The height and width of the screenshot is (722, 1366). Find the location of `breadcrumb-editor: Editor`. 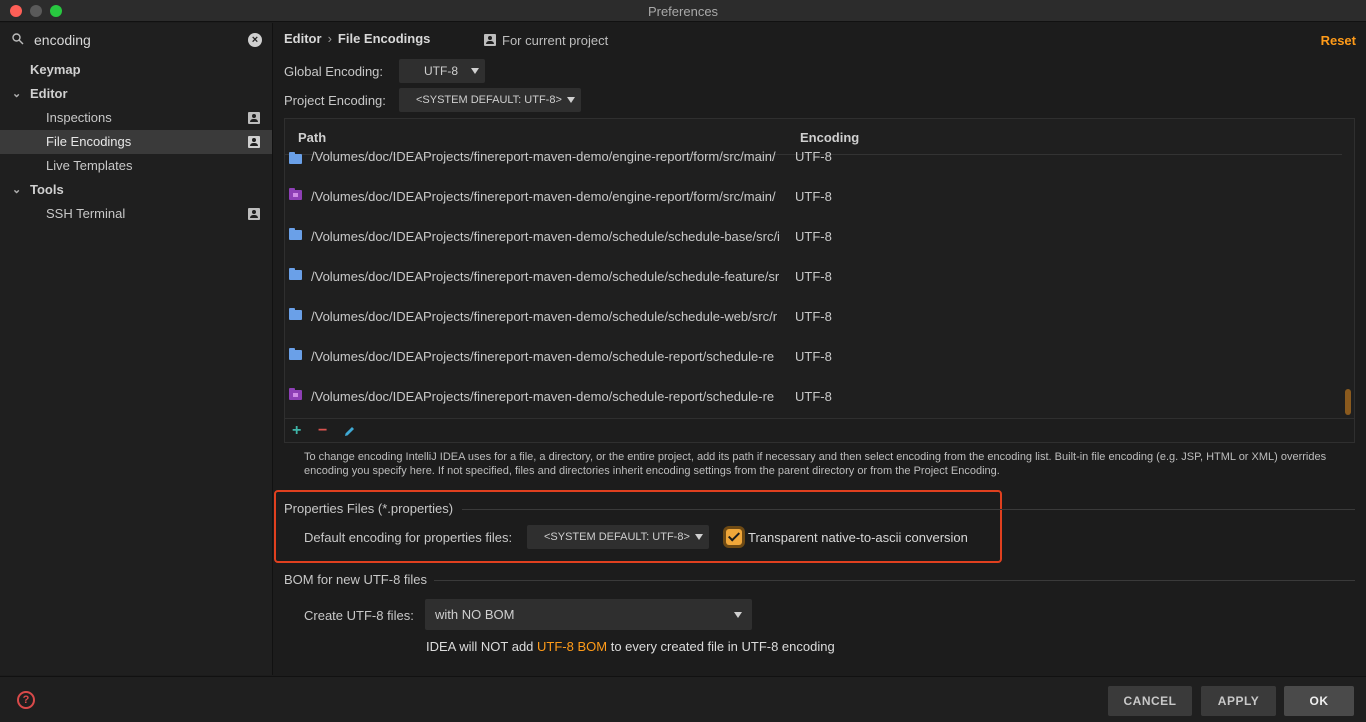

breadcrumb-editor: Editor is located at coordinates (303, 38).